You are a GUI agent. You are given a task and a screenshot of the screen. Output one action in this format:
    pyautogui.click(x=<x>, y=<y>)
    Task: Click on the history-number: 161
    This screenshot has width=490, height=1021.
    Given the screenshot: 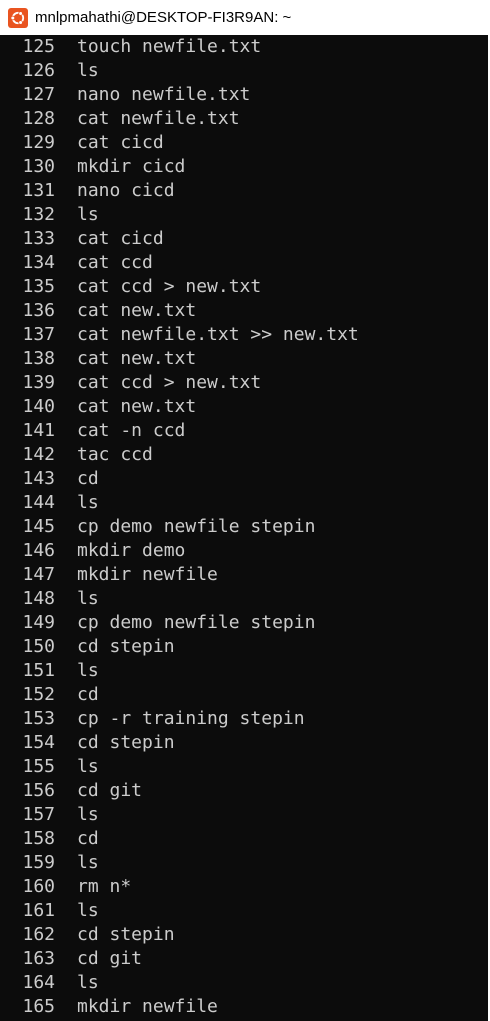 What is the action you would take?
    pyautogui.click(x=38, y=910)
    